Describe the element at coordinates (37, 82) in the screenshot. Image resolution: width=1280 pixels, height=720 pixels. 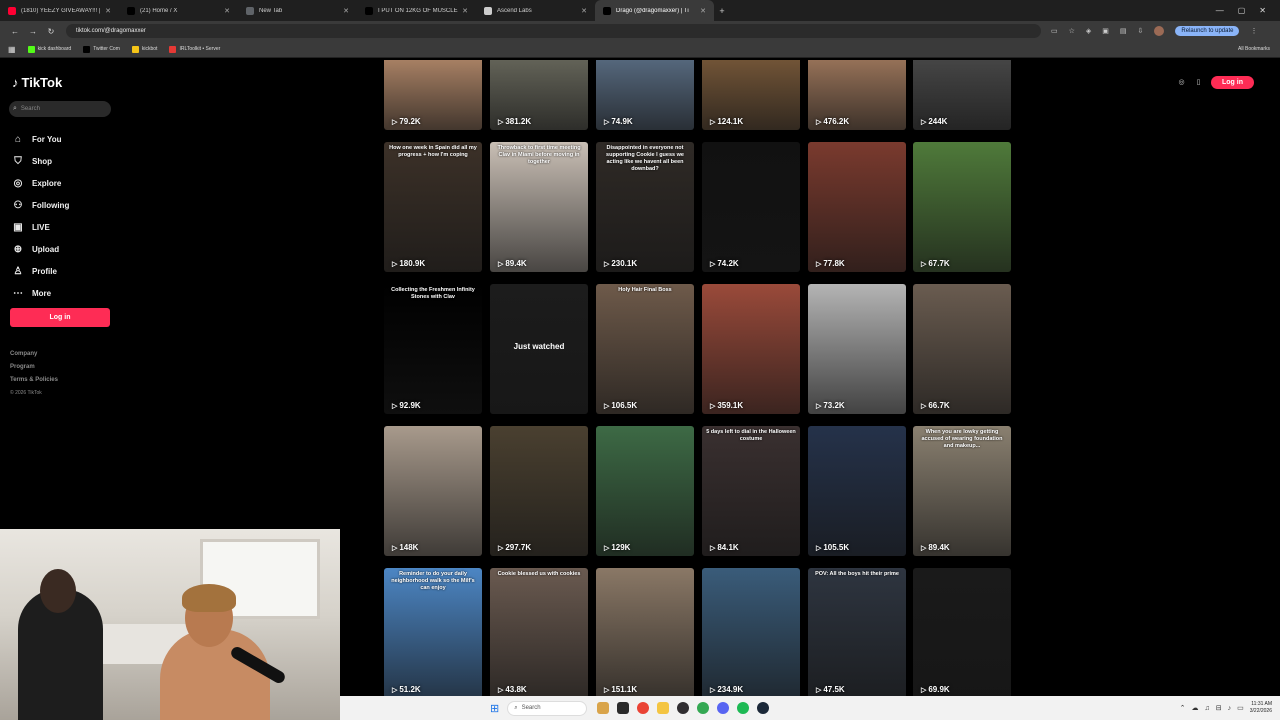
I see `tiktok-logo: ♪ TikTok` at that location.